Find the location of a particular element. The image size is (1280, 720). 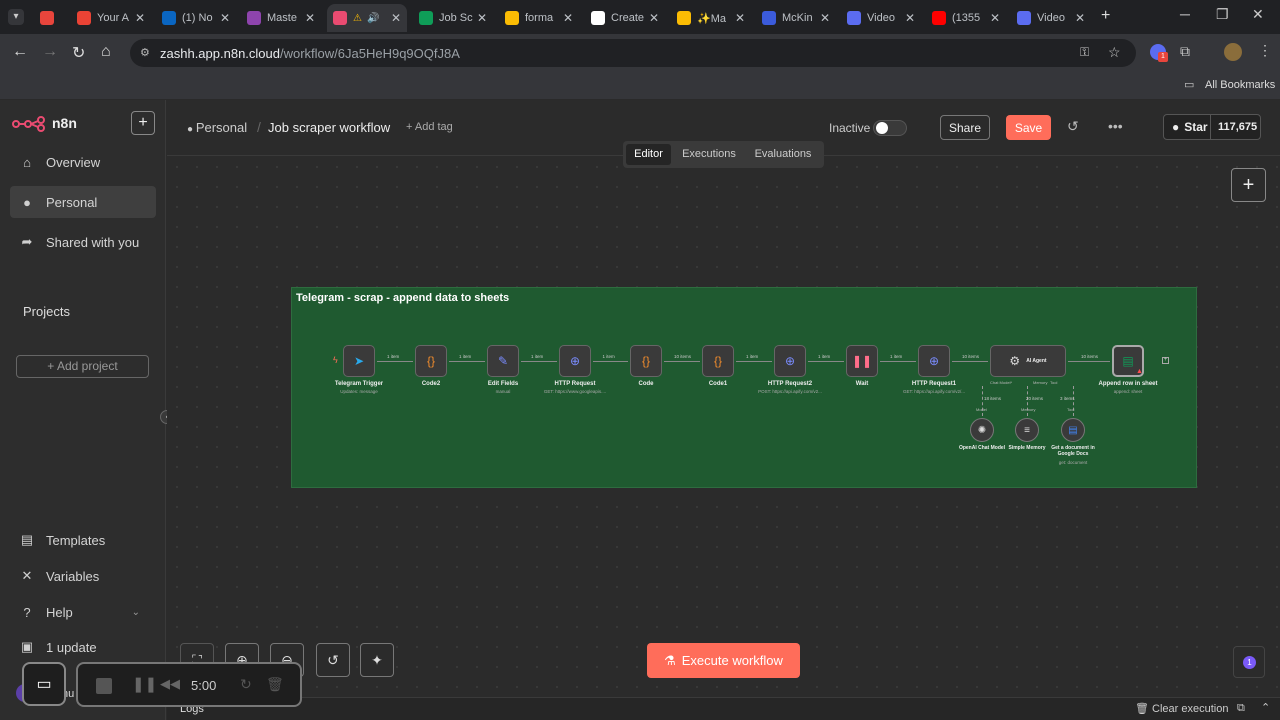

more-options-icon: ••• is located at coordinates (1115, 126).